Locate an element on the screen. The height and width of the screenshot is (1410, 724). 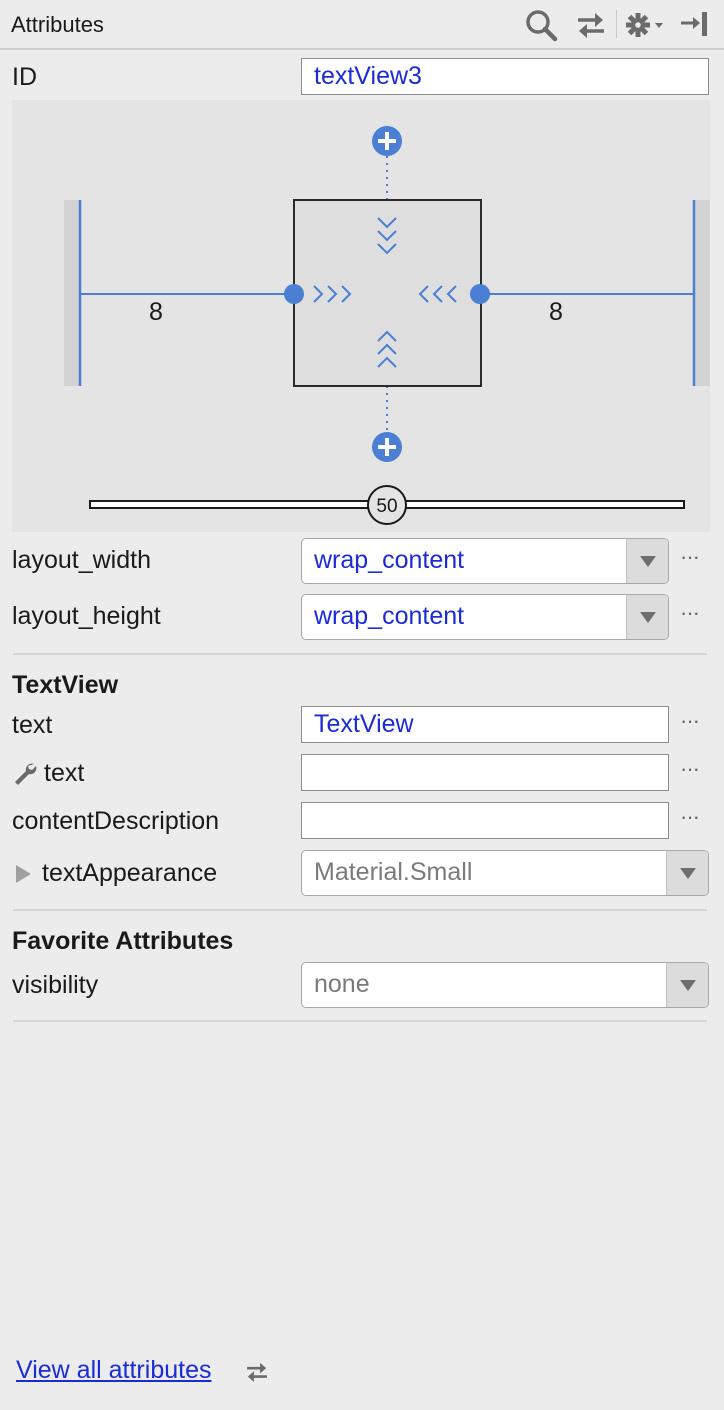
text-label: text is located at coordinates (32, 725).